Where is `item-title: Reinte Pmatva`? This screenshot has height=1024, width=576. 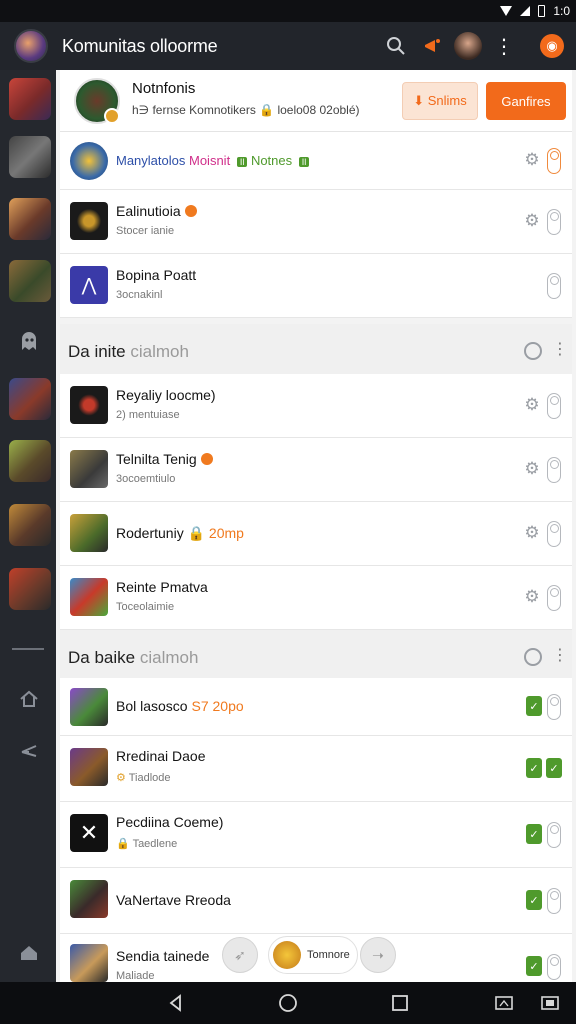 item-title: Reinte Pmatva is located at coordinates (162, 587).